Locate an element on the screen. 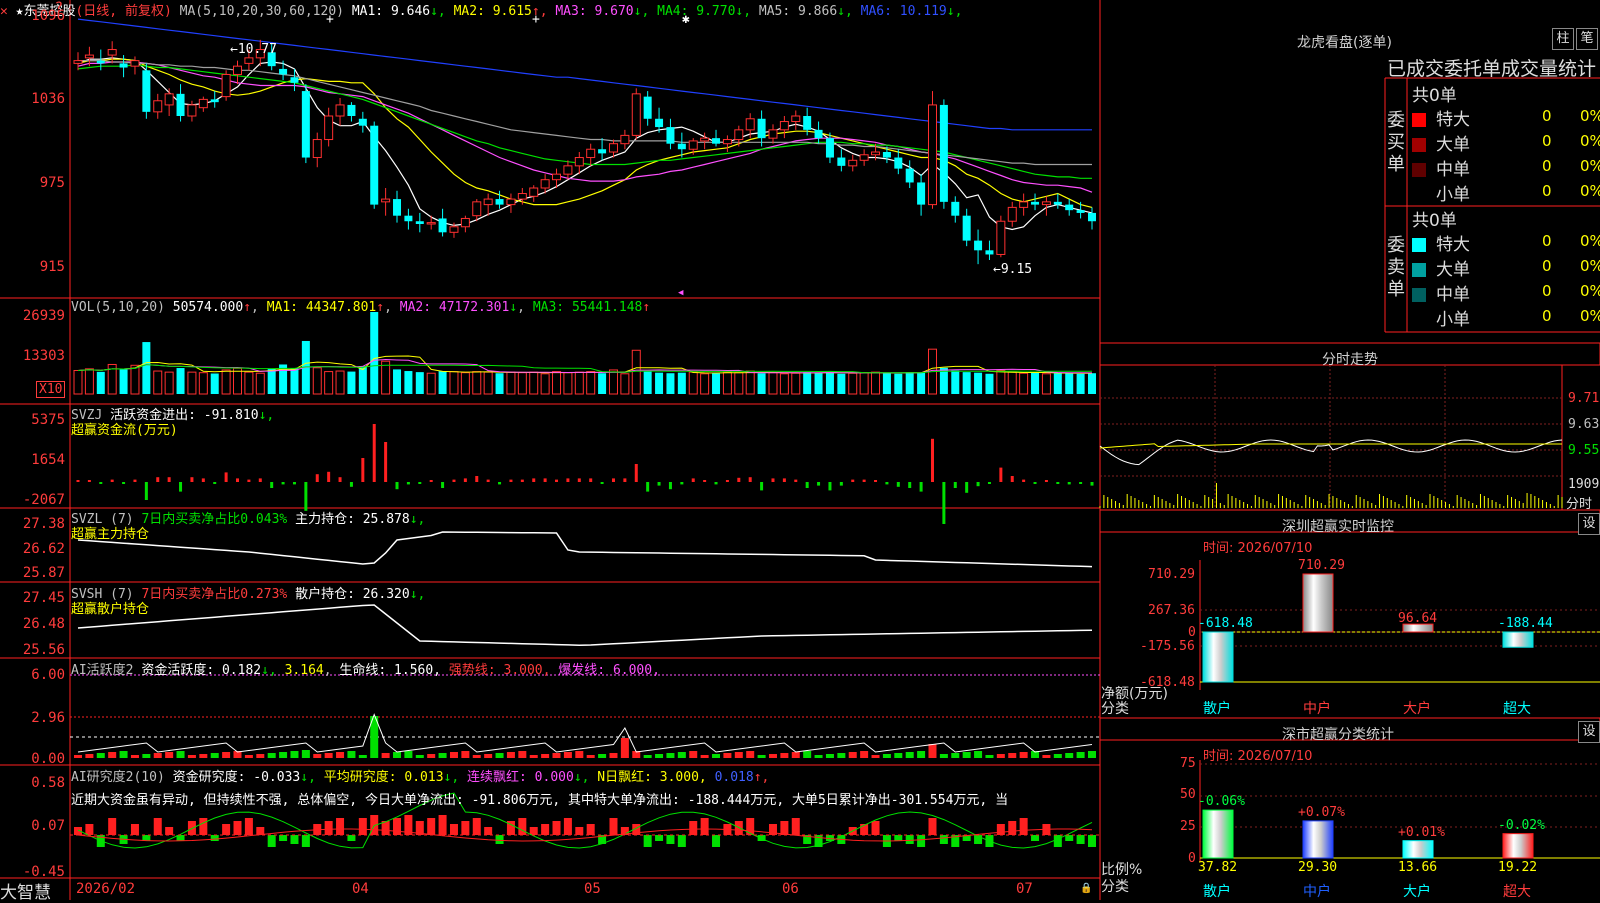  brand-logo: 大智慧 is located at coordinates (25, 890).